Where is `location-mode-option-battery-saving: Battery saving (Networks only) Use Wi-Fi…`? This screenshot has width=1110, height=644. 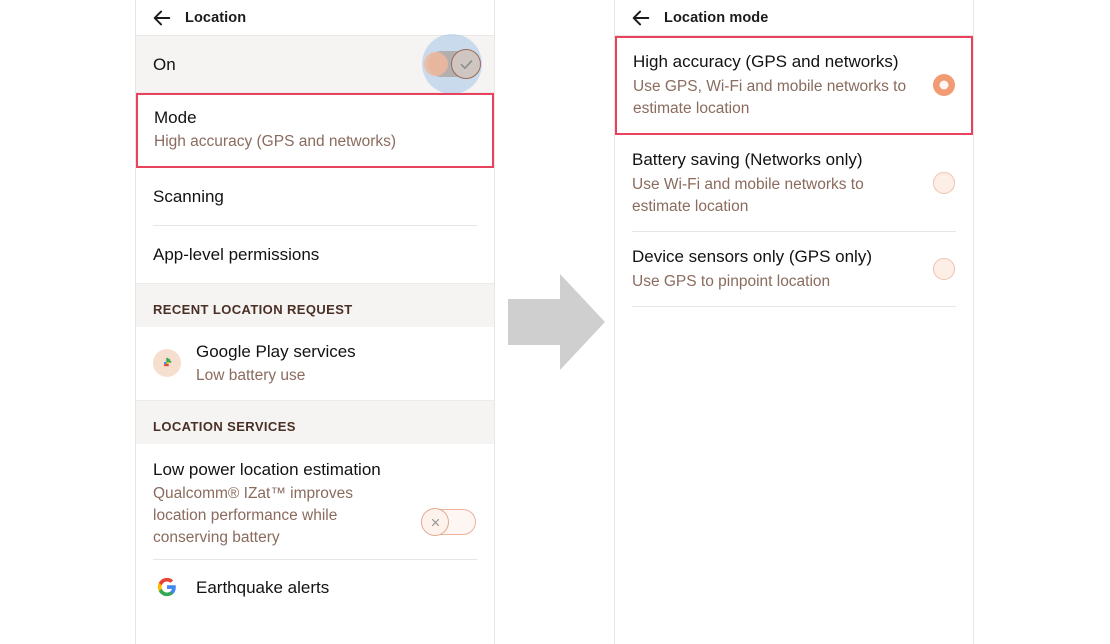
location-mode-option-battery-saving: Battery saving (Networks only) Use Wi-Fi… is located at coordinates (794, 183).